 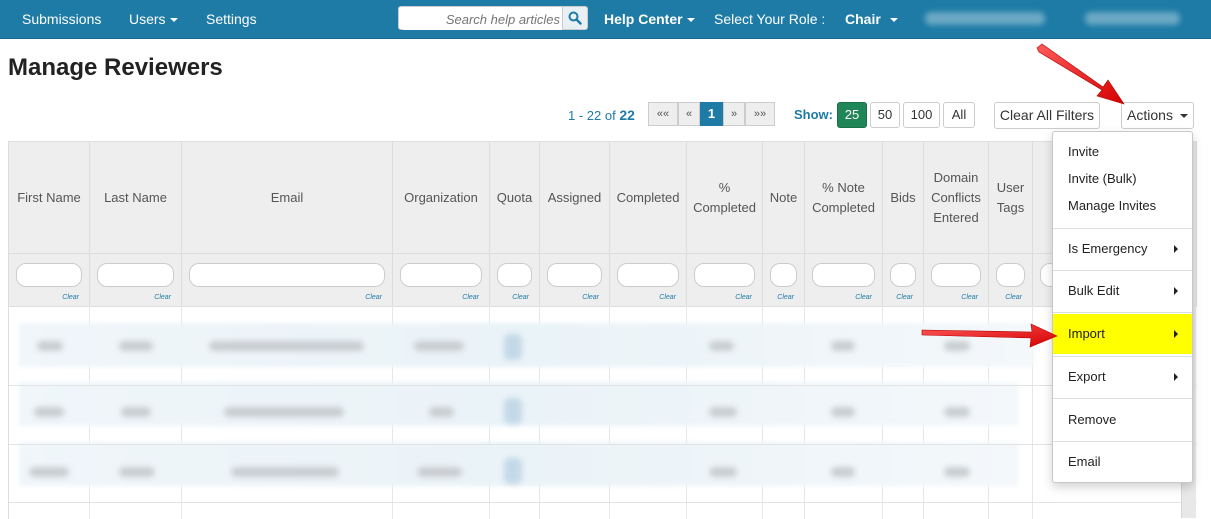 What do you see at coordinates (153, 19) in the screenshot?
I see `nav-users: Users` at bounding box center [153, 19].